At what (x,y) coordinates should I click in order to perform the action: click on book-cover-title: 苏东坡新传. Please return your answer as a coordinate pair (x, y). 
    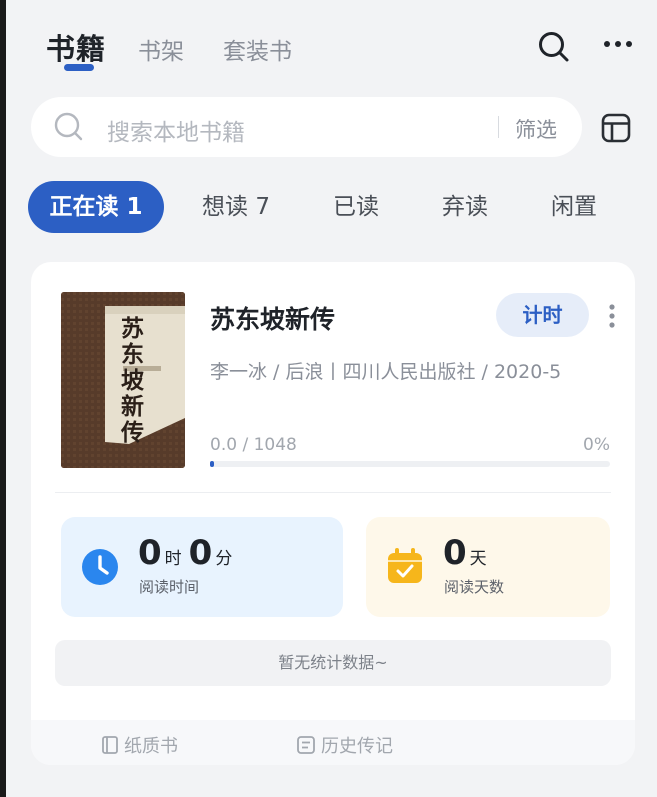
    Looking at the image, I should click on (132, 380).